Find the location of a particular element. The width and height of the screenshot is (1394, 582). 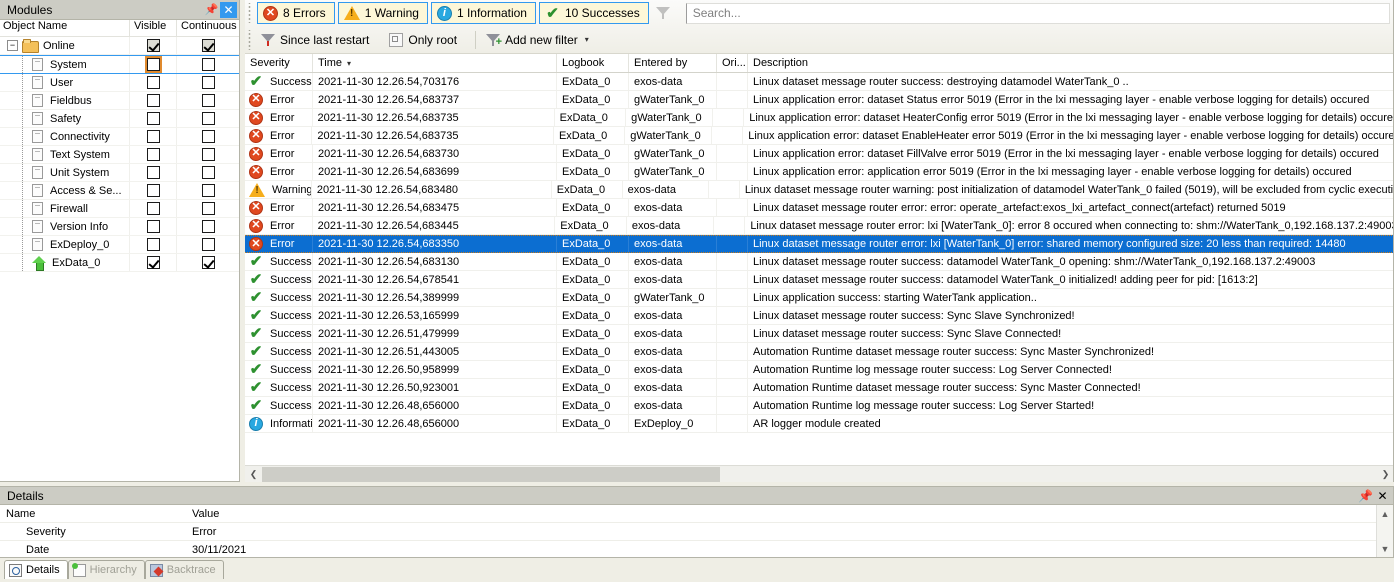

tab-hierarchy: Hierarchy is located at coordinates (106, 569).